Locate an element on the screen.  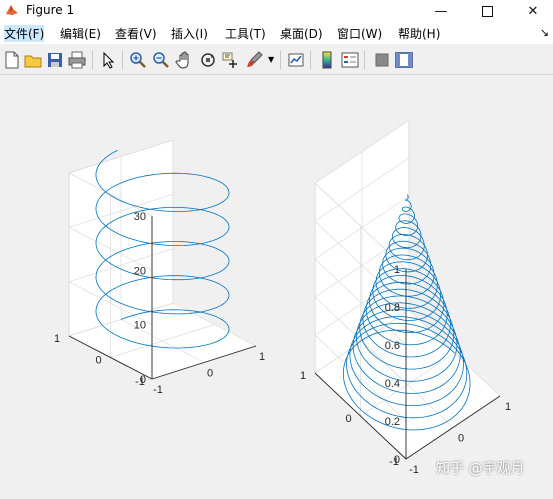
menu-help: 帮助(H) is located at coordinates (419, 33).